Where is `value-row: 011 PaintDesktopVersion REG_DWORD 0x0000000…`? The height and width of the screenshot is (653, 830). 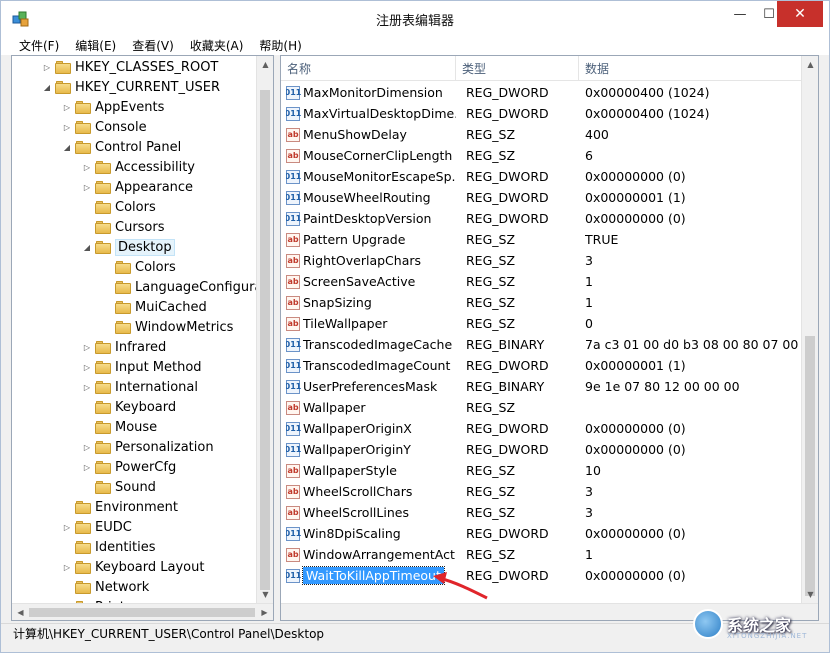
value-row: 011 PaintDesktopVersion REG_DWORD 0x0000000… is located at coordinates (541, 218).